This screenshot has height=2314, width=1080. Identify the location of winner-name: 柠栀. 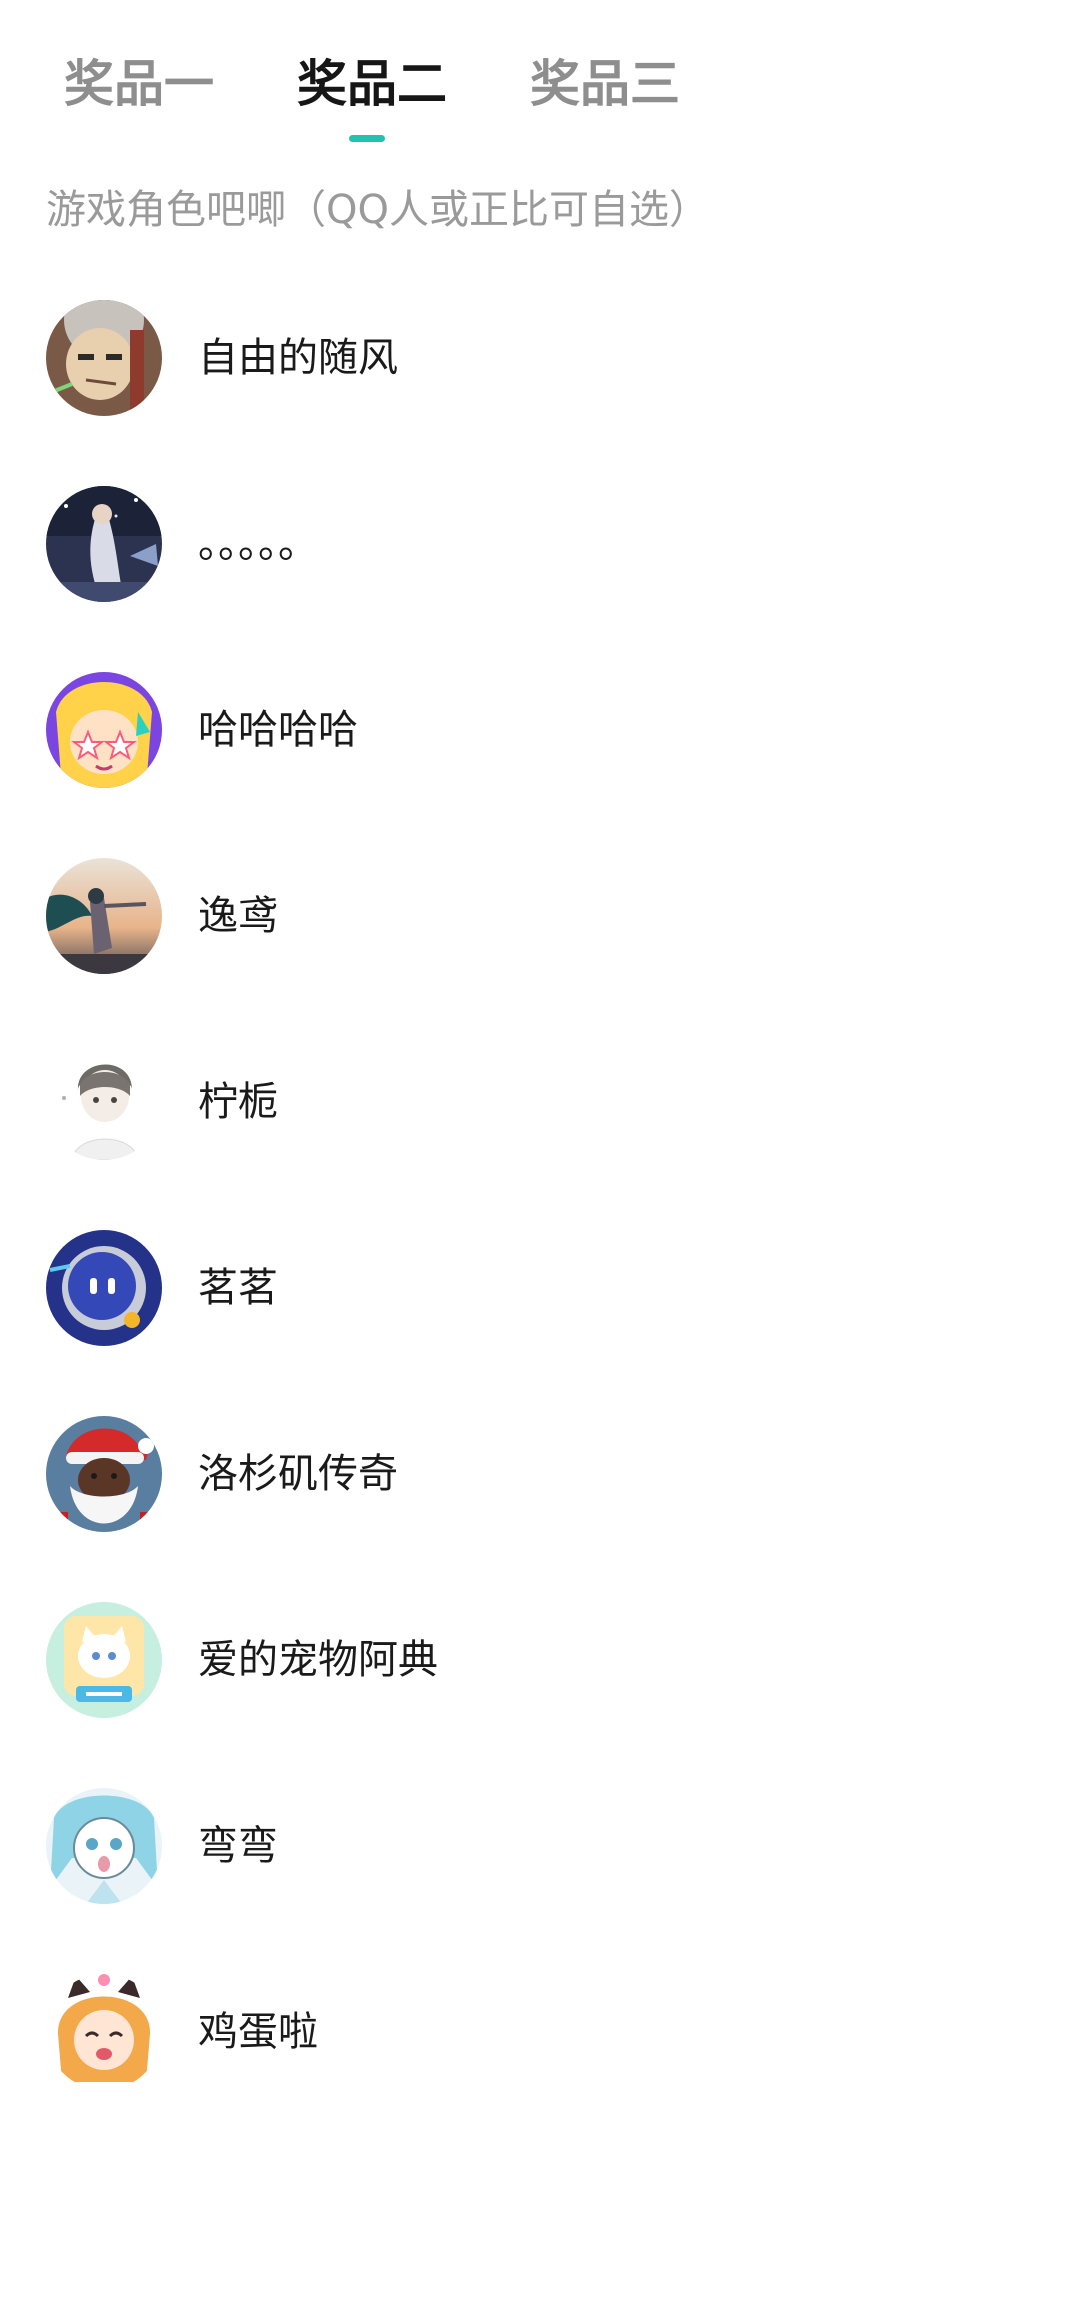
(238, 1102).